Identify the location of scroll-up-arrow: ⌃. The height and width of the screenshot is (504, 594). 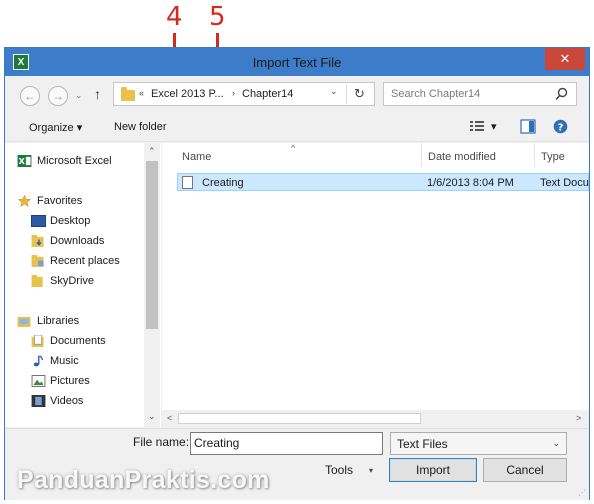
(152, 151).